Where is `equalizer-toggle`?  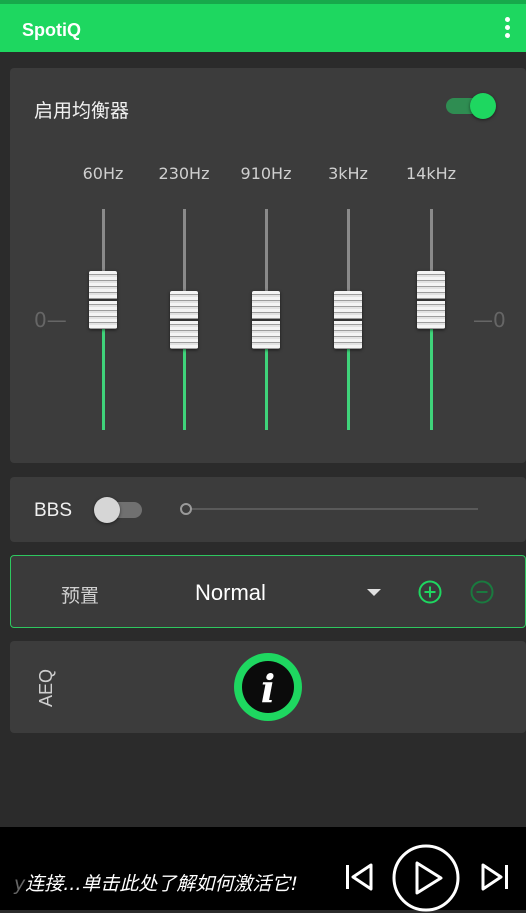 equalizer-toggle is located at coordinates (471, 106).